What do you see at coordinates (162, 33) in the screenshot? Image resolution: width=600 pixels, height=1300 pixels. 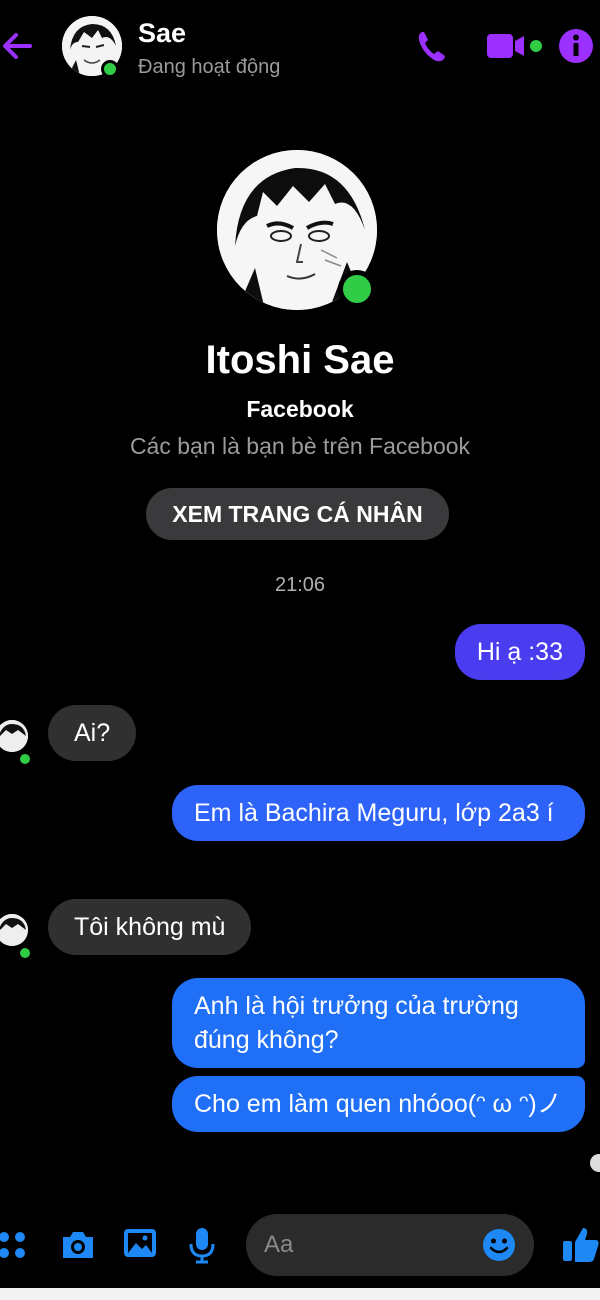 I see `contact-name: Sae` at bounding box center [162, 33].